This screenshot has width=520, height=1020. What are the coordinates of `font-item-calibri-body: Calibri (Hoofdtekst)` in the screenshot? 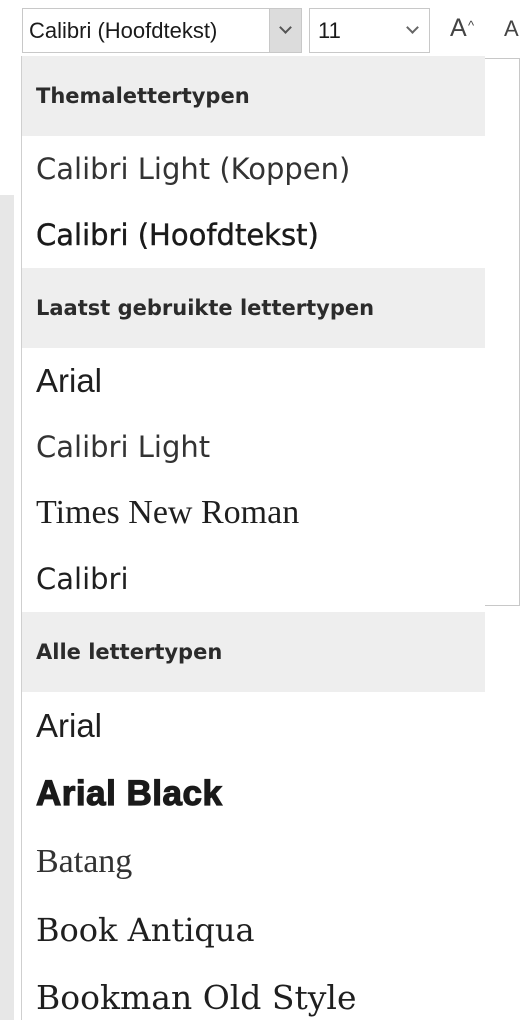 It's located at (253, 235).